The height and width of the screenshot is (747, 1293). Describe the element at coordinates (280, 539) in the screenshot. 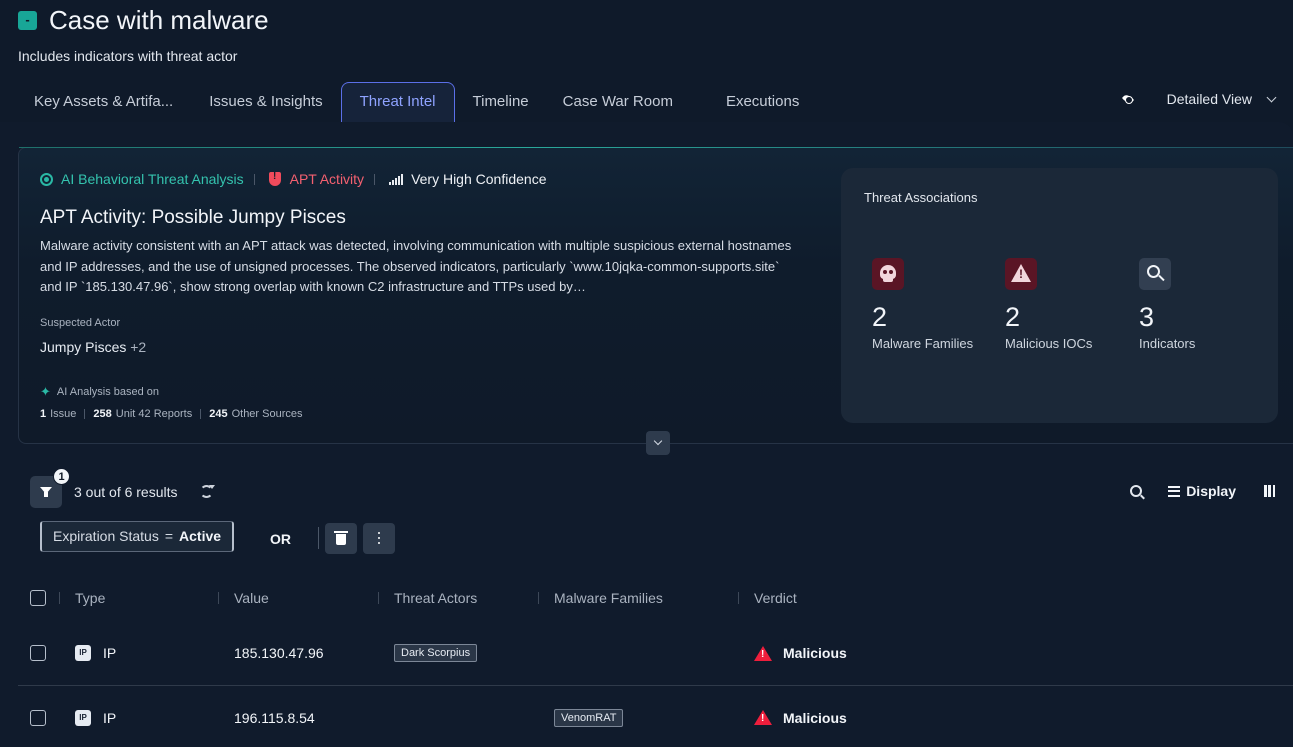

I see `filter-or-label: OR` at that location.